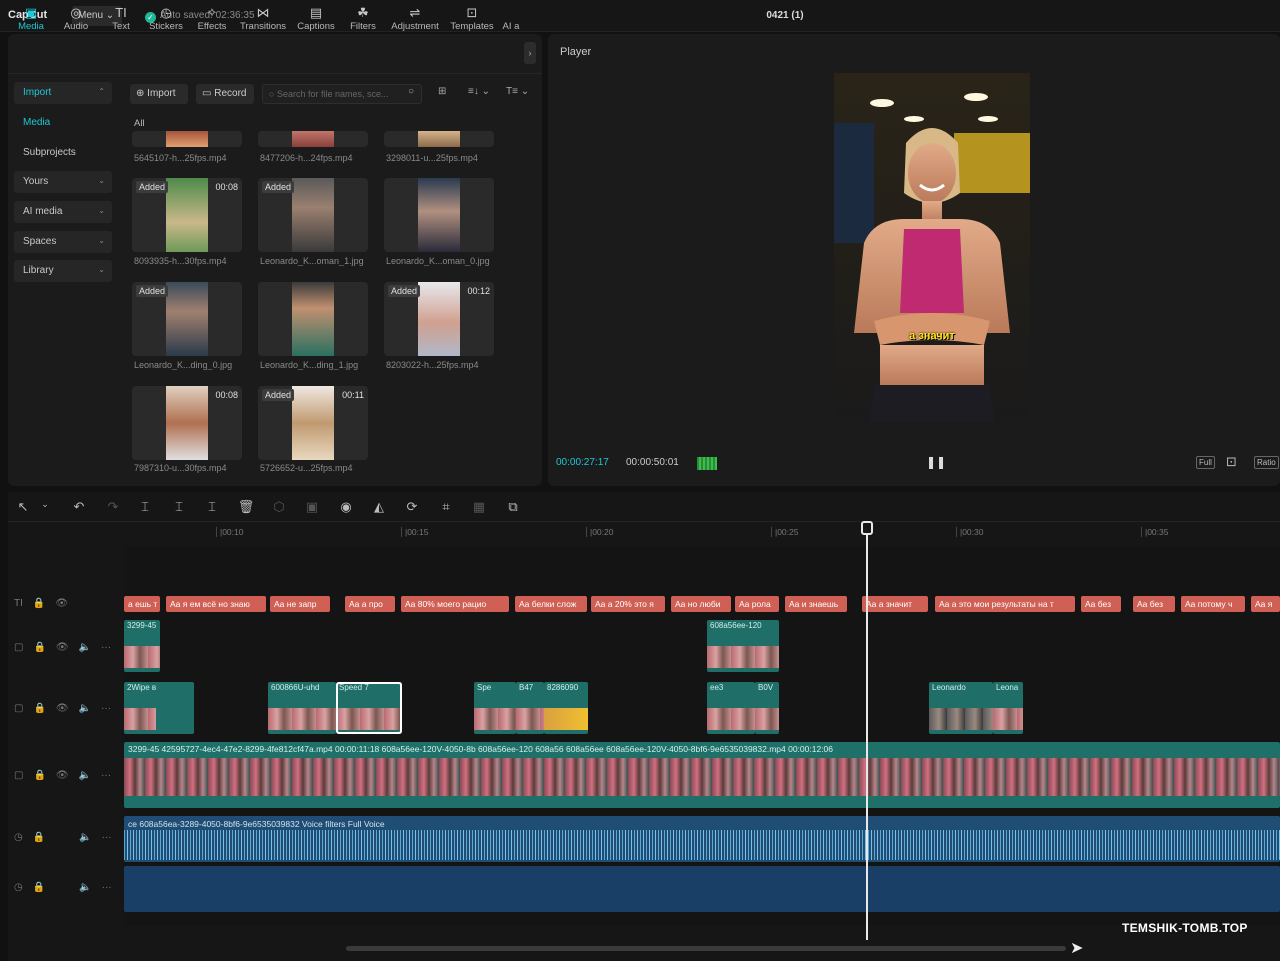  What do you see at coordinates (867, 528) in the screenshot?
I see `playhead-handle` at bounding box center [867, 528].